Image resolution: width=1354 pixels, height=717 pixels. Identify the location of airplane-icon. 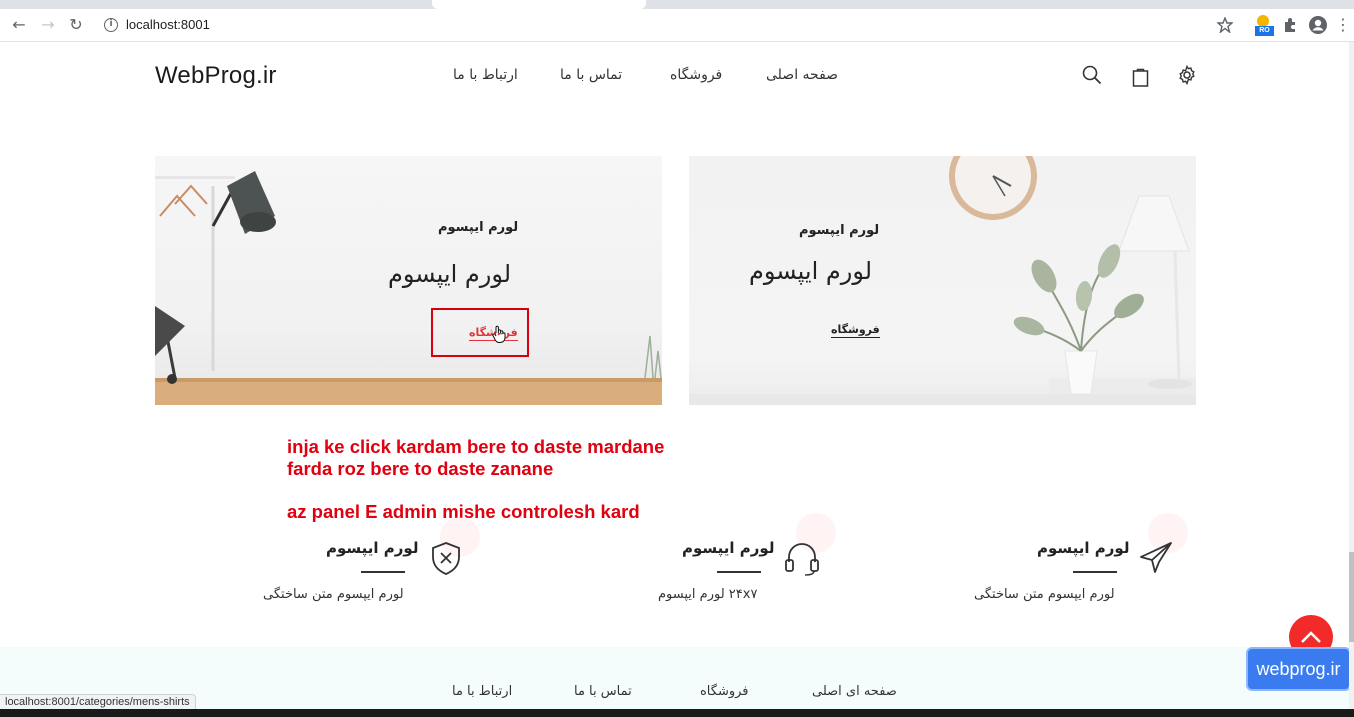
(1156, 557).